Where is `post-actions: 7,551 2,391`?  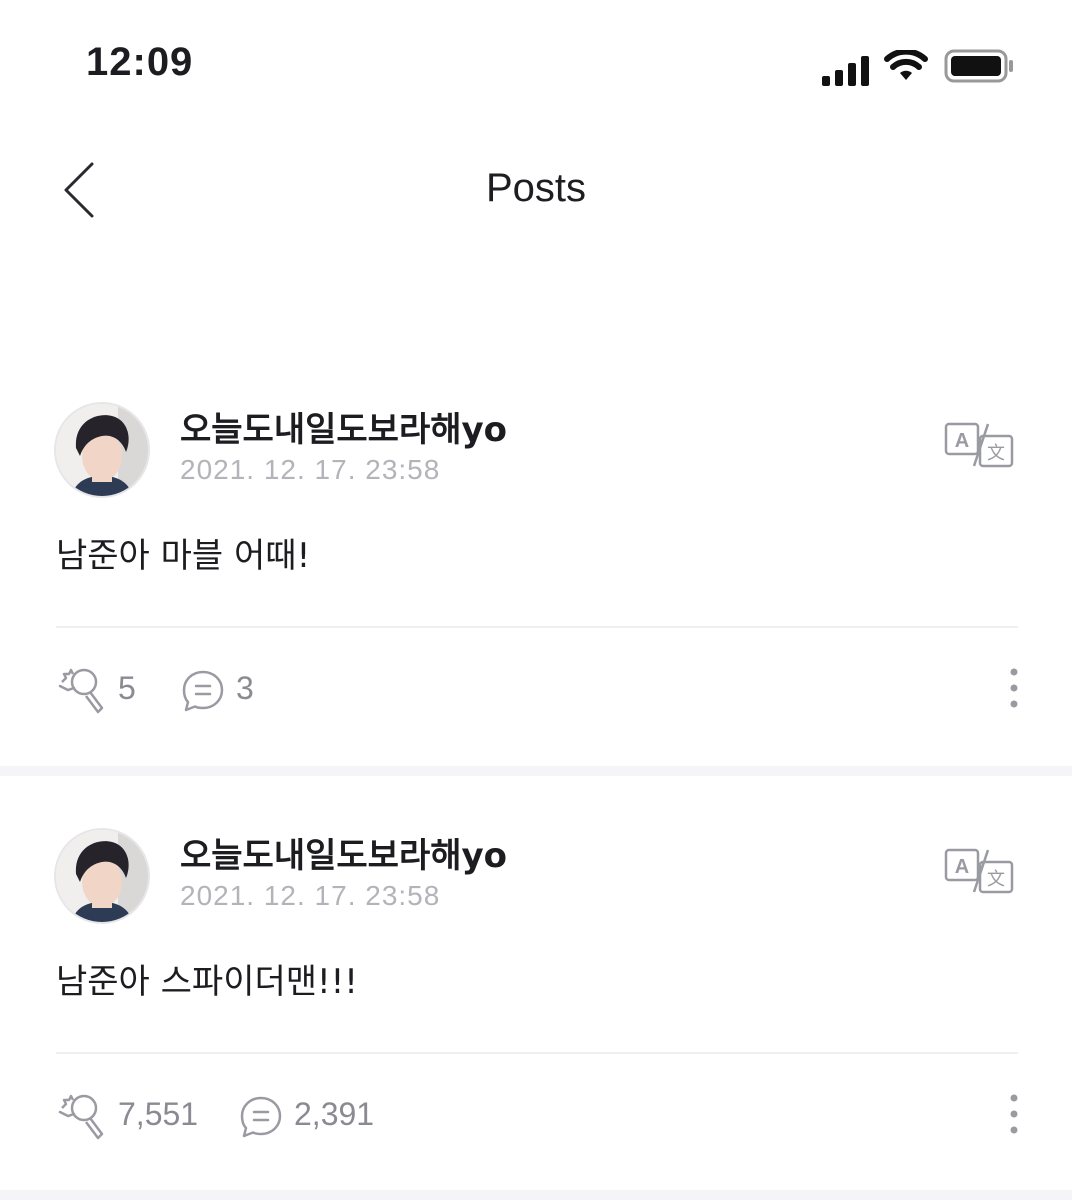 post-actions: 7,551 2,391 is located at coordinates (537, 1116).